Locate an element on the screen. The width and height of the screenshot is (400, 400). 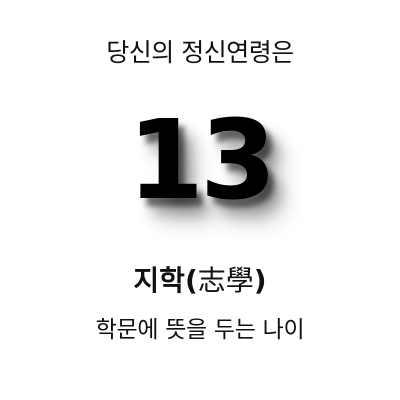
mental-age-number: 13 is located at coordinates (201, 160).